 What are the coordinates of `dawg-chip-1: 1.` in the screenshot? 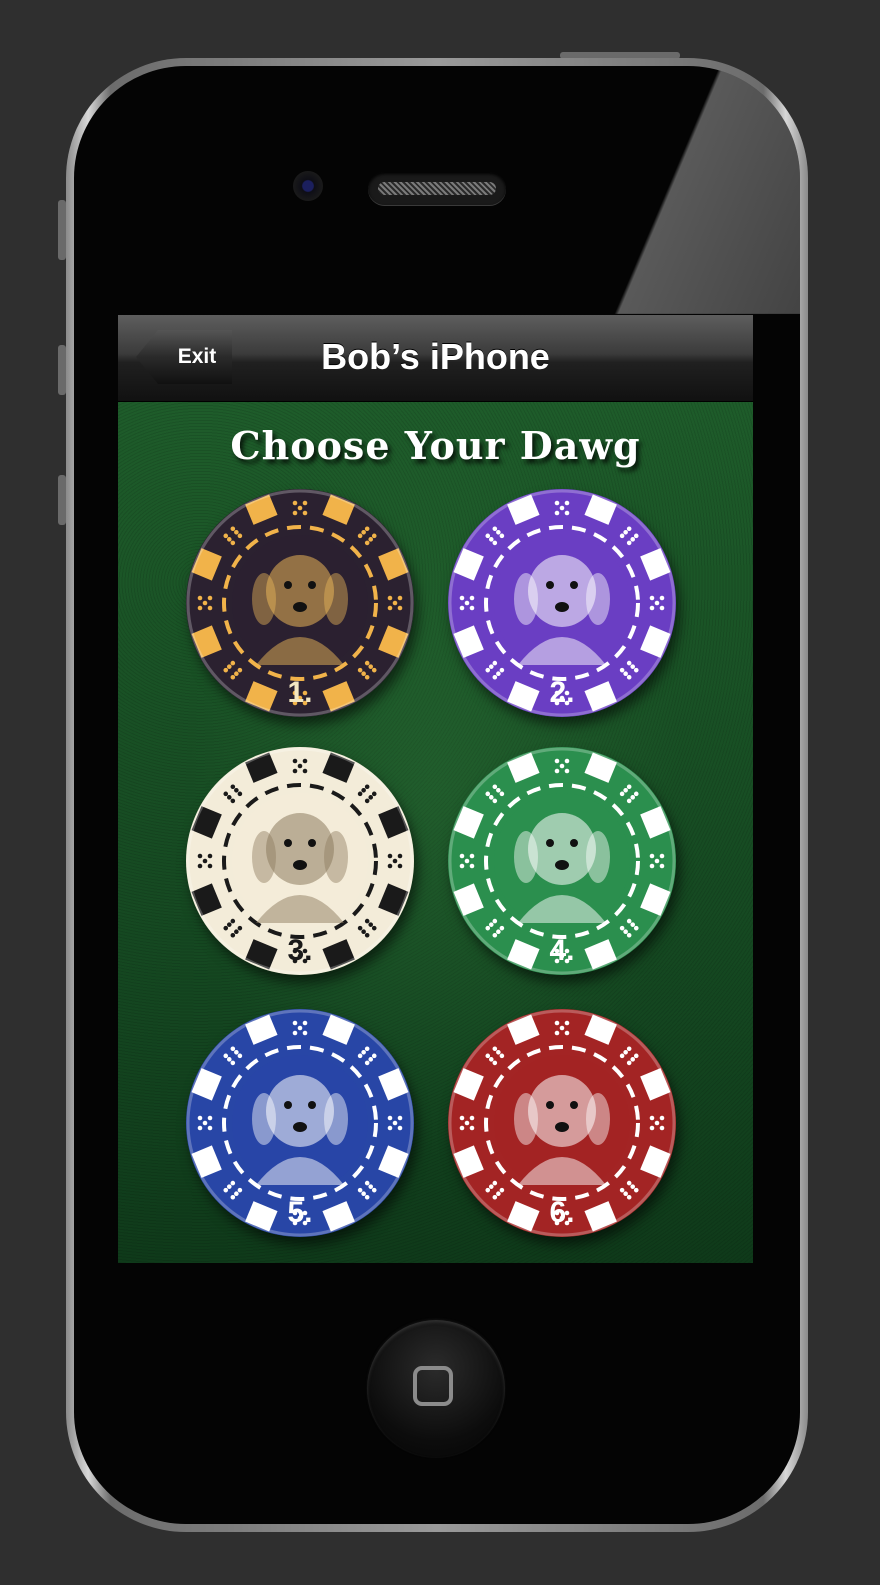 It's located at (300, 603).